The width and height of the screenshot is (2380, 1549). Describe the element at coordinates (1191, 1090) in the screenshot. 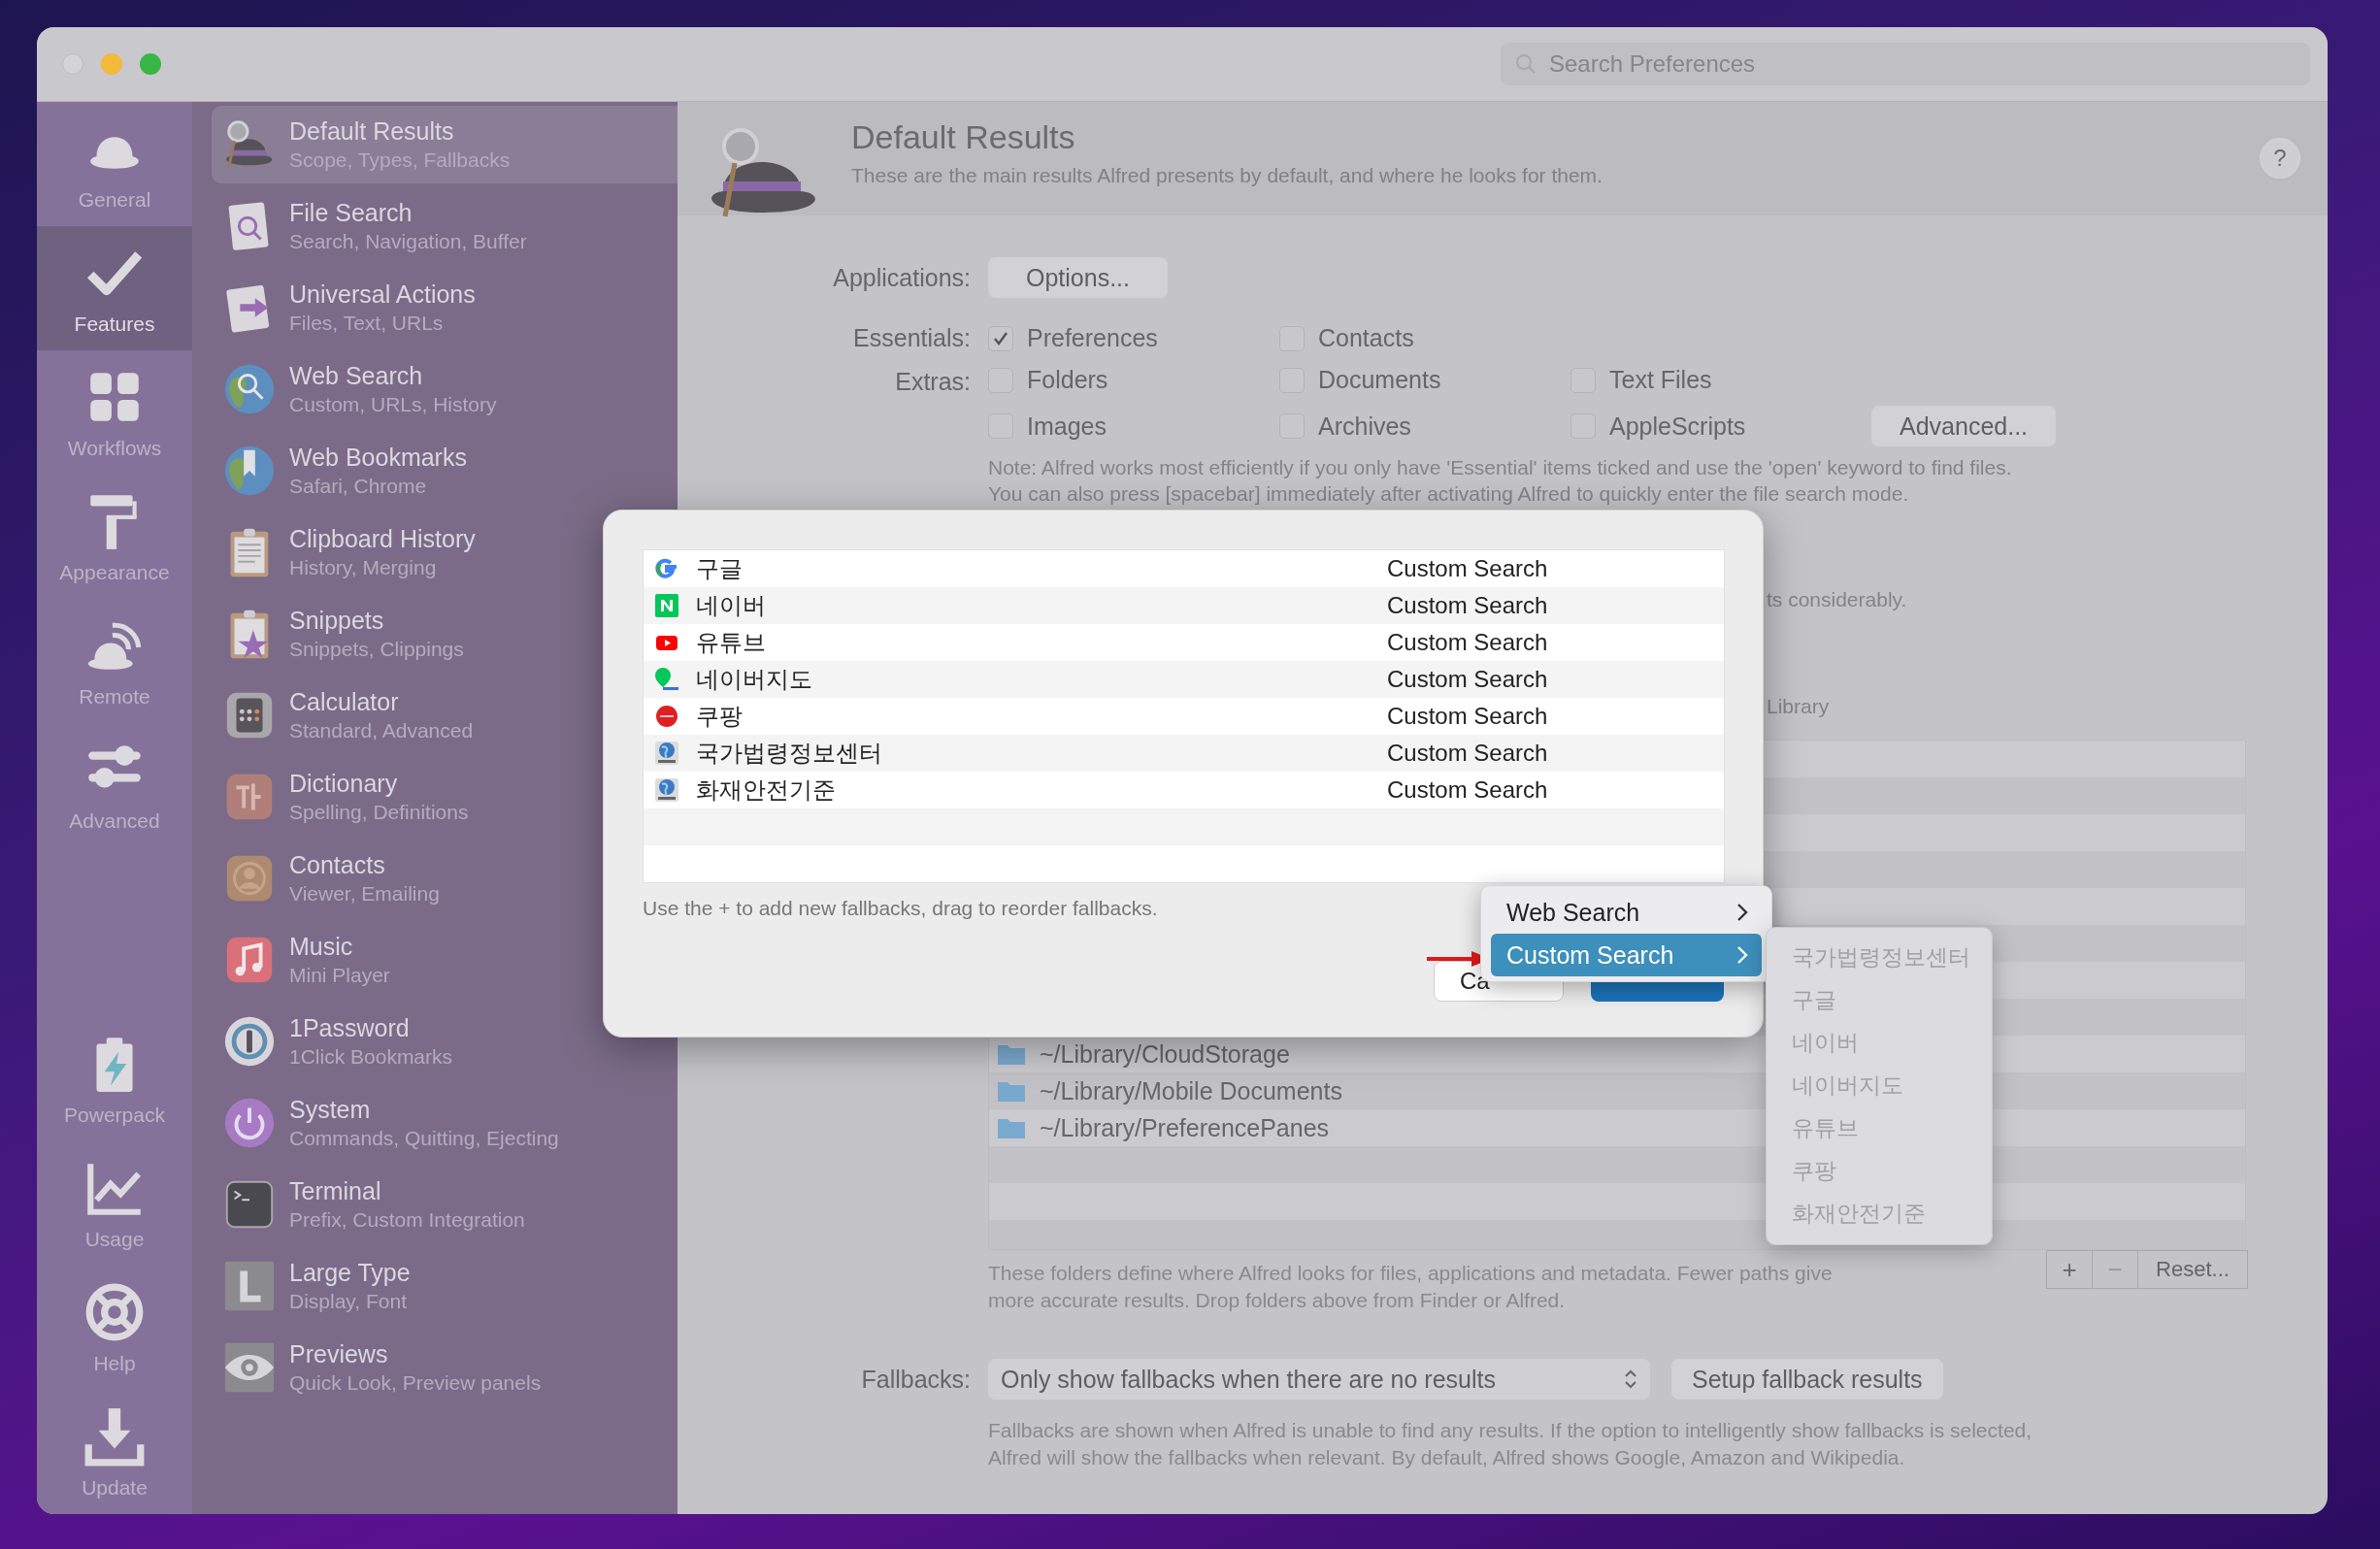

I see `folder-path: ~/Library/Mobile Documents` at that location.